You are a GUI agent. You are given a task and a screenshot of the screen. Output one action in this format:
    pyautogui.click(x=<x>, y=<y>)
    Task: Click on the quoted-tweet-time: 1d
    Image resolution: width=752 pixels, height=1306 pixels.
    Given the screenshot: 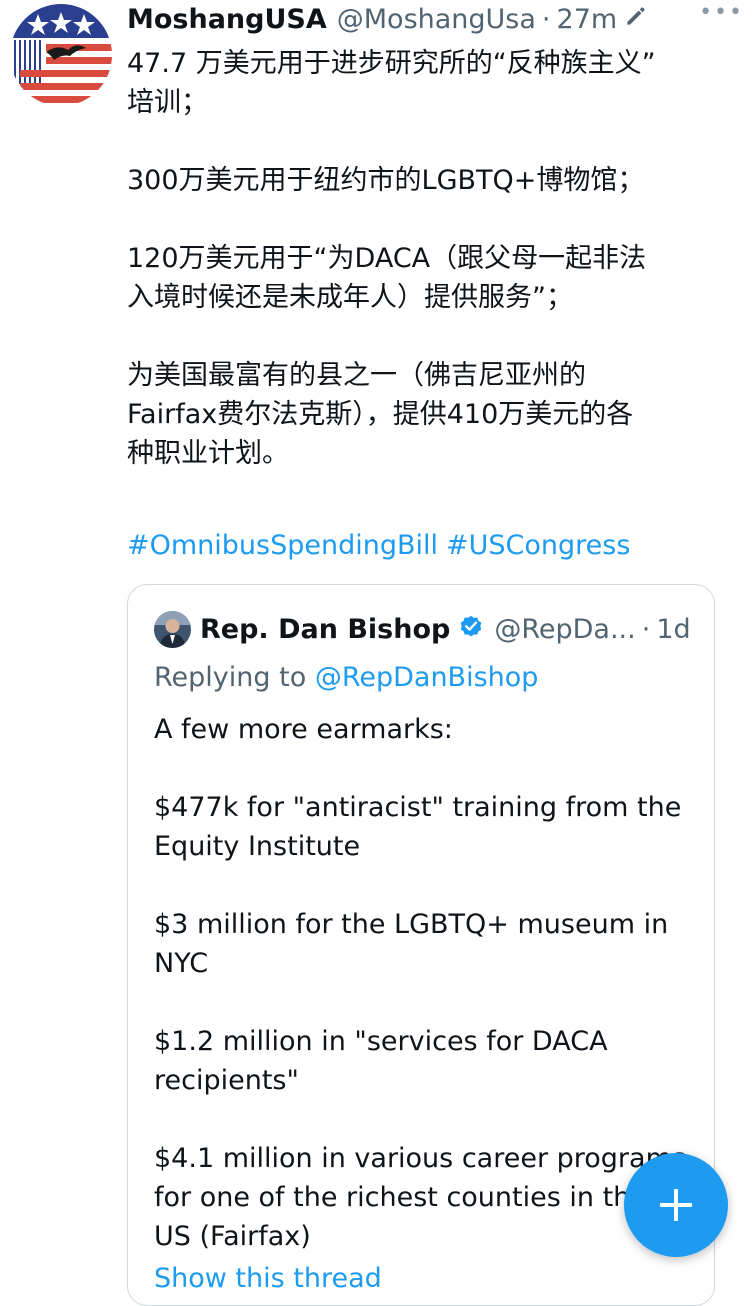 What is the action you would take?
    pyautogui.click(x=673, y=629)
    